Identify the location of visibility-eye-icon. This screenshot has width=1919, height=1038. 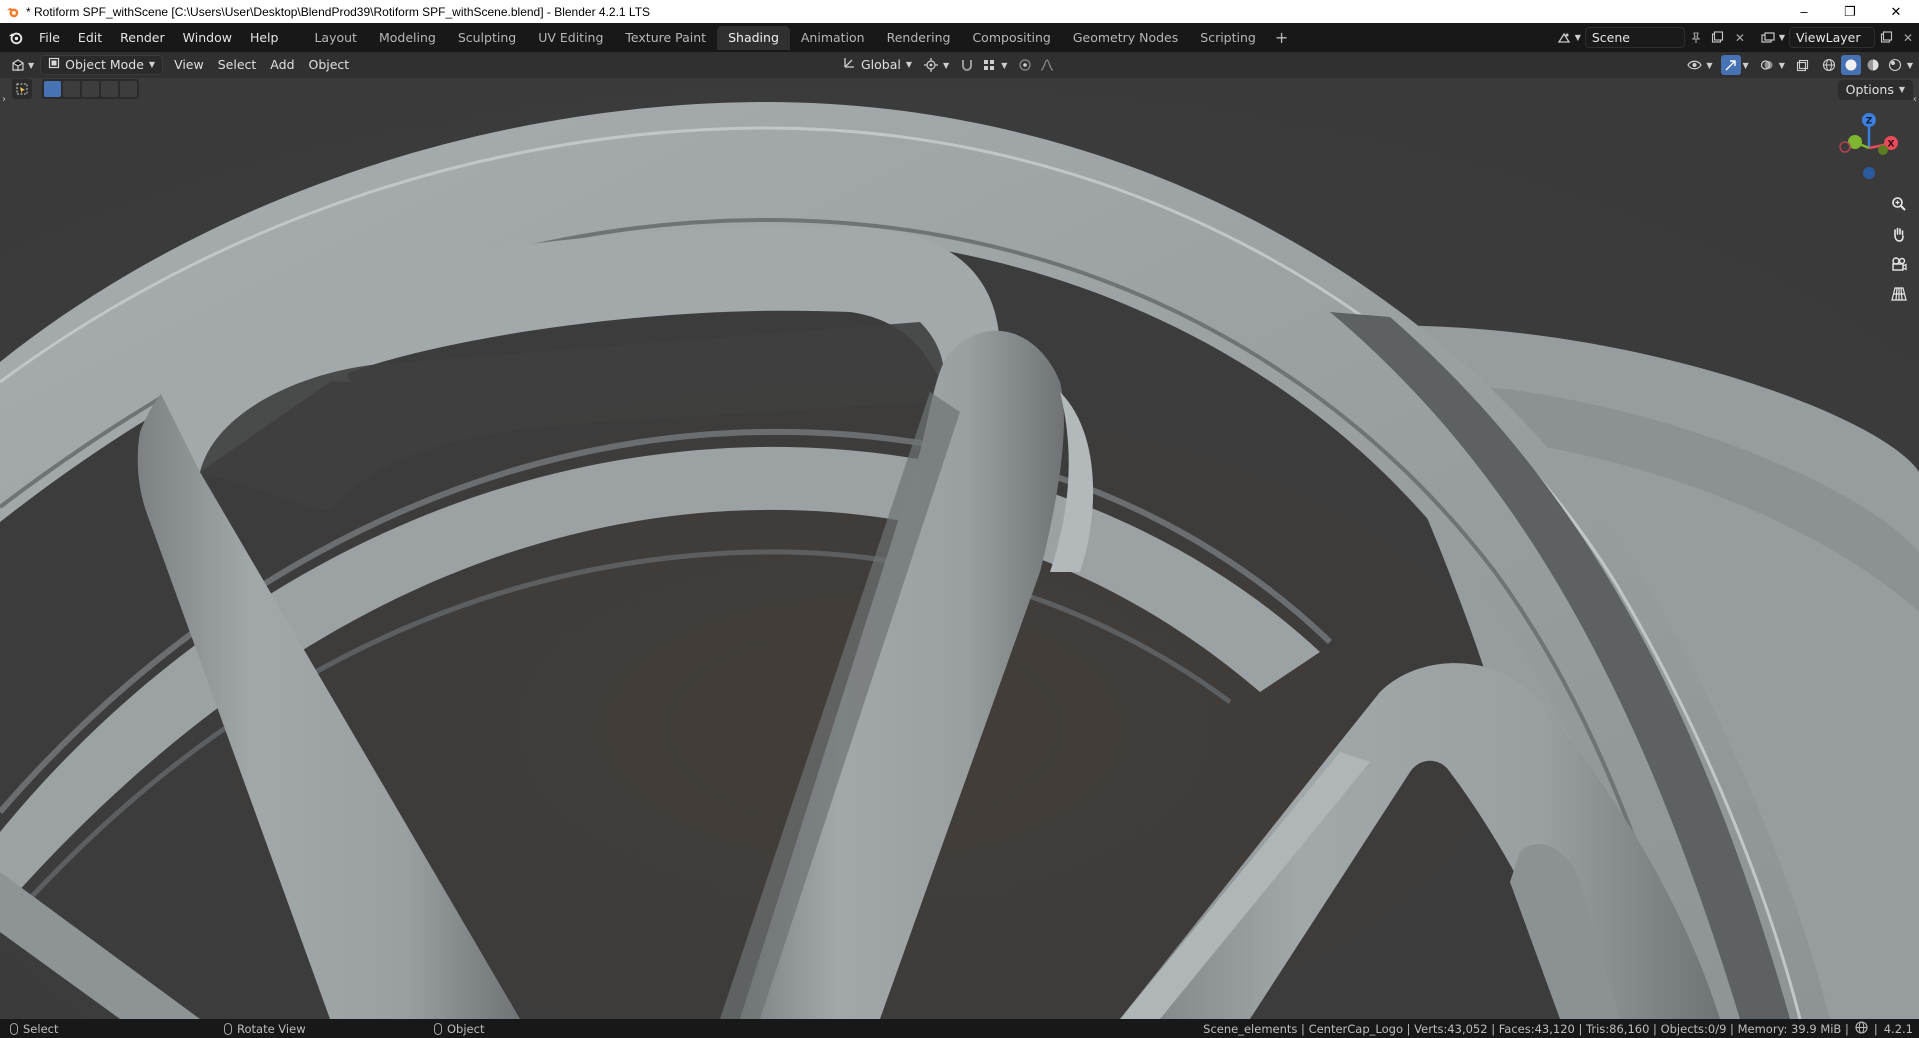
(1694, 65).